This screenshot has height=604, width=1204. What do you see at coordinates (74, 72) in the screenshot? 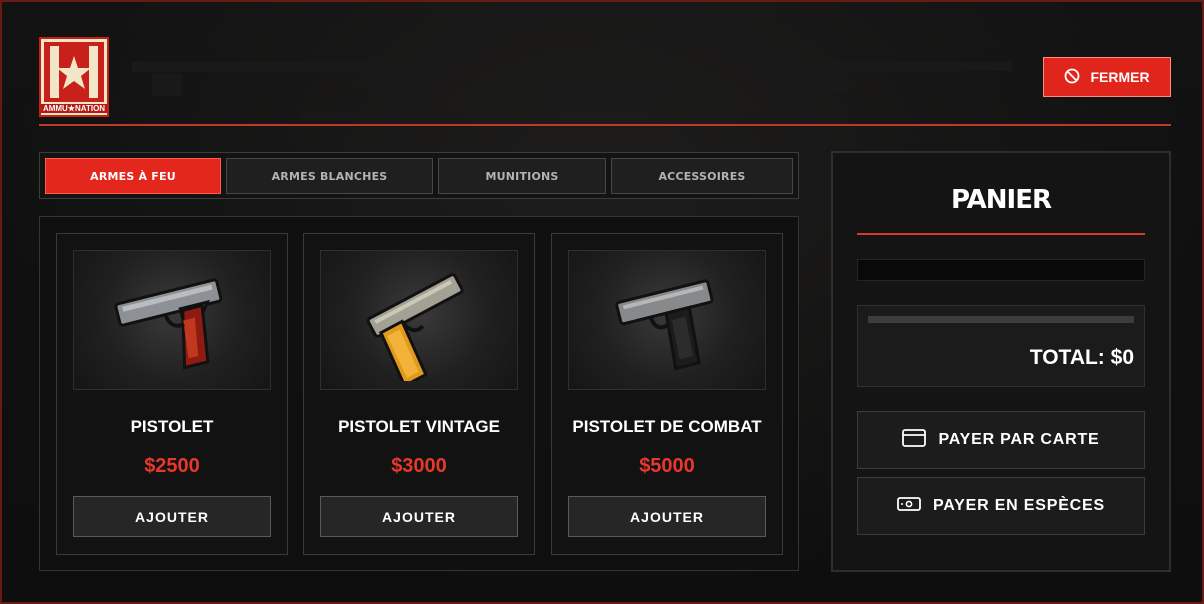
I see `logo-emblem` at bounding box center [74, 72].